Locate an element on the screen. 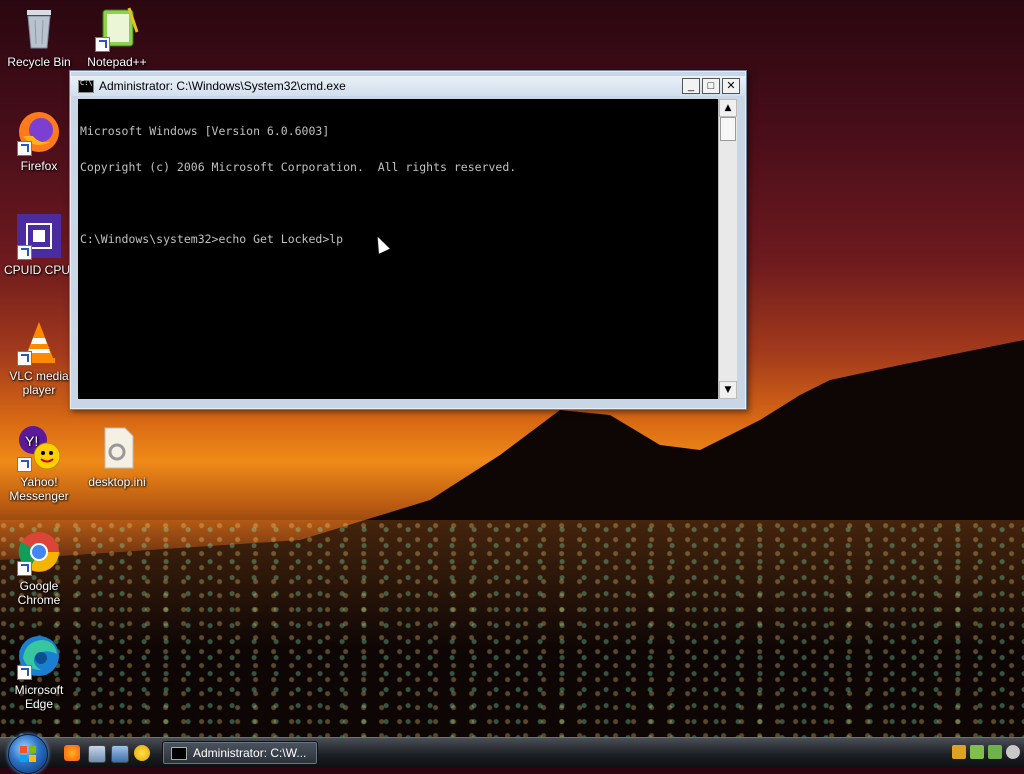  edge-icon is located at coordinates (39, 656).